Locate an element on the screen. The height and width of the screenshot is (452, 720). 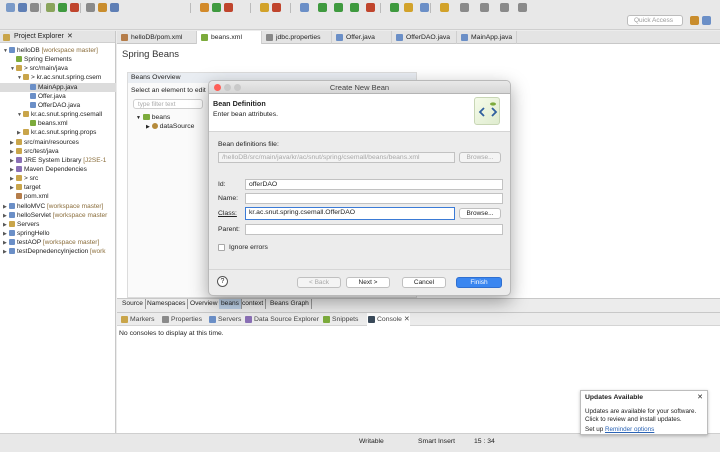
finish-button: Finish is located at coordinates (479, 282).